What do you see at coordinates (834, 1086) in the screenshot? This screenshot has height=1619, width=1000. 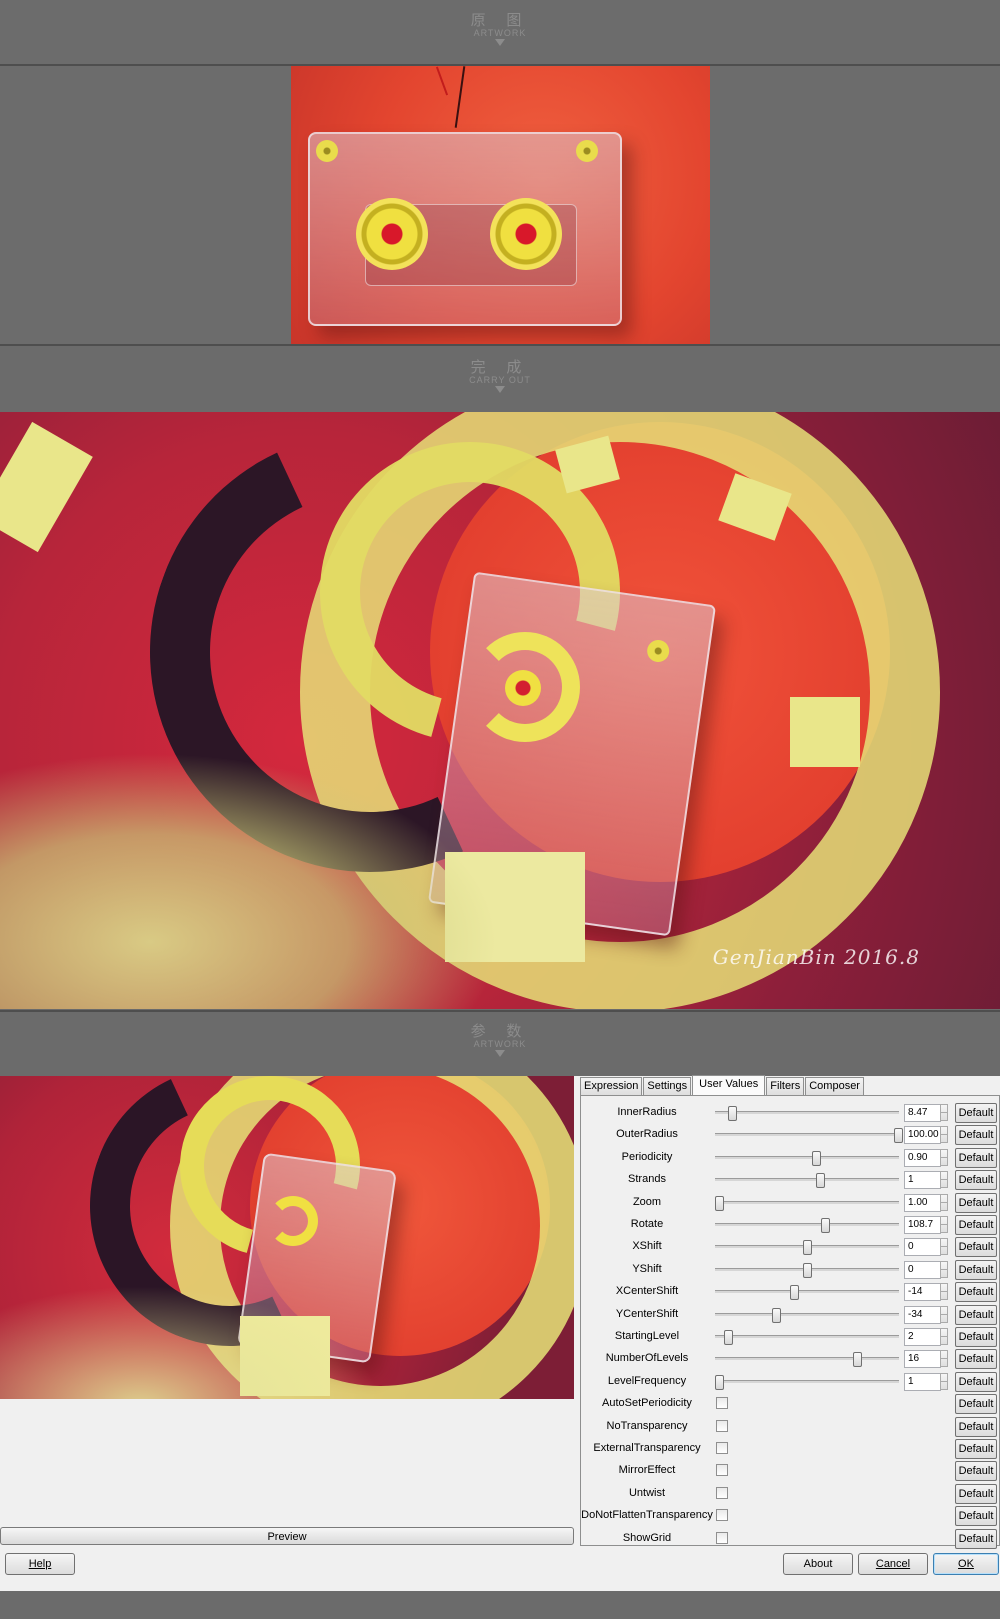 I see `tab-composer: Composer` at bounding box center [834, 1086].